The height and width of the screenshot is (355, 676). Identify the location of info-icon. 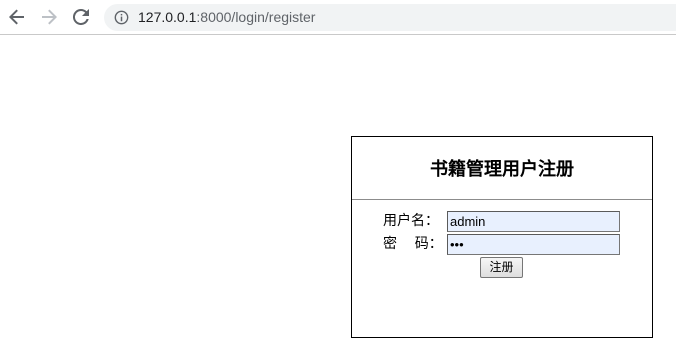
(121, 17).